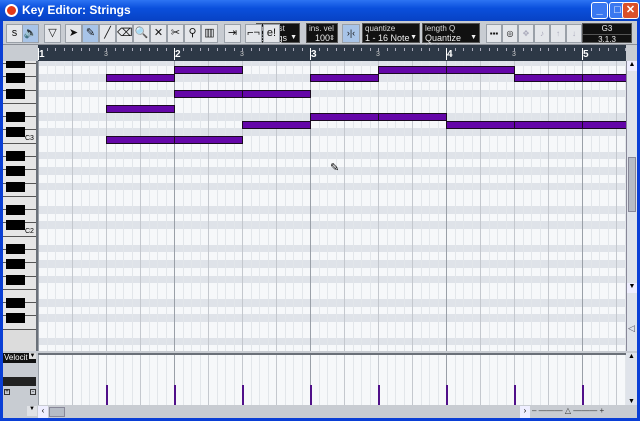 This screenshot has height=421, width=640. What do you see at coordinates (57, 412) in the screenshot?
I see `horizontal-scroll-thumb` at bounding box center [57, 412].